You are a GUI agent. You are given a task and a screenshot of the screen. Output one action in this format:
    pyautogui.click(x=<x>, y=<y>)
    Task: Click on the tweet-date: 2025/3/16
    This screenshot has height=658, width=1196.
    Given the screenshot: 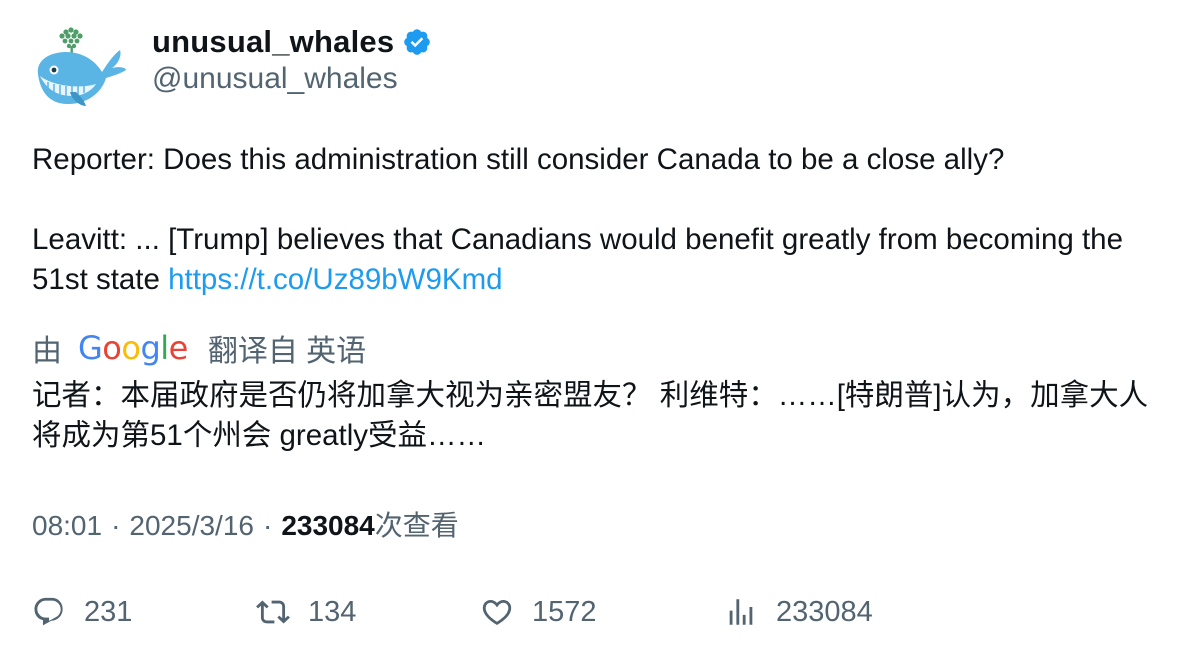 What is the action you would take?
    pyautogui.click(x=191, y=526)
    